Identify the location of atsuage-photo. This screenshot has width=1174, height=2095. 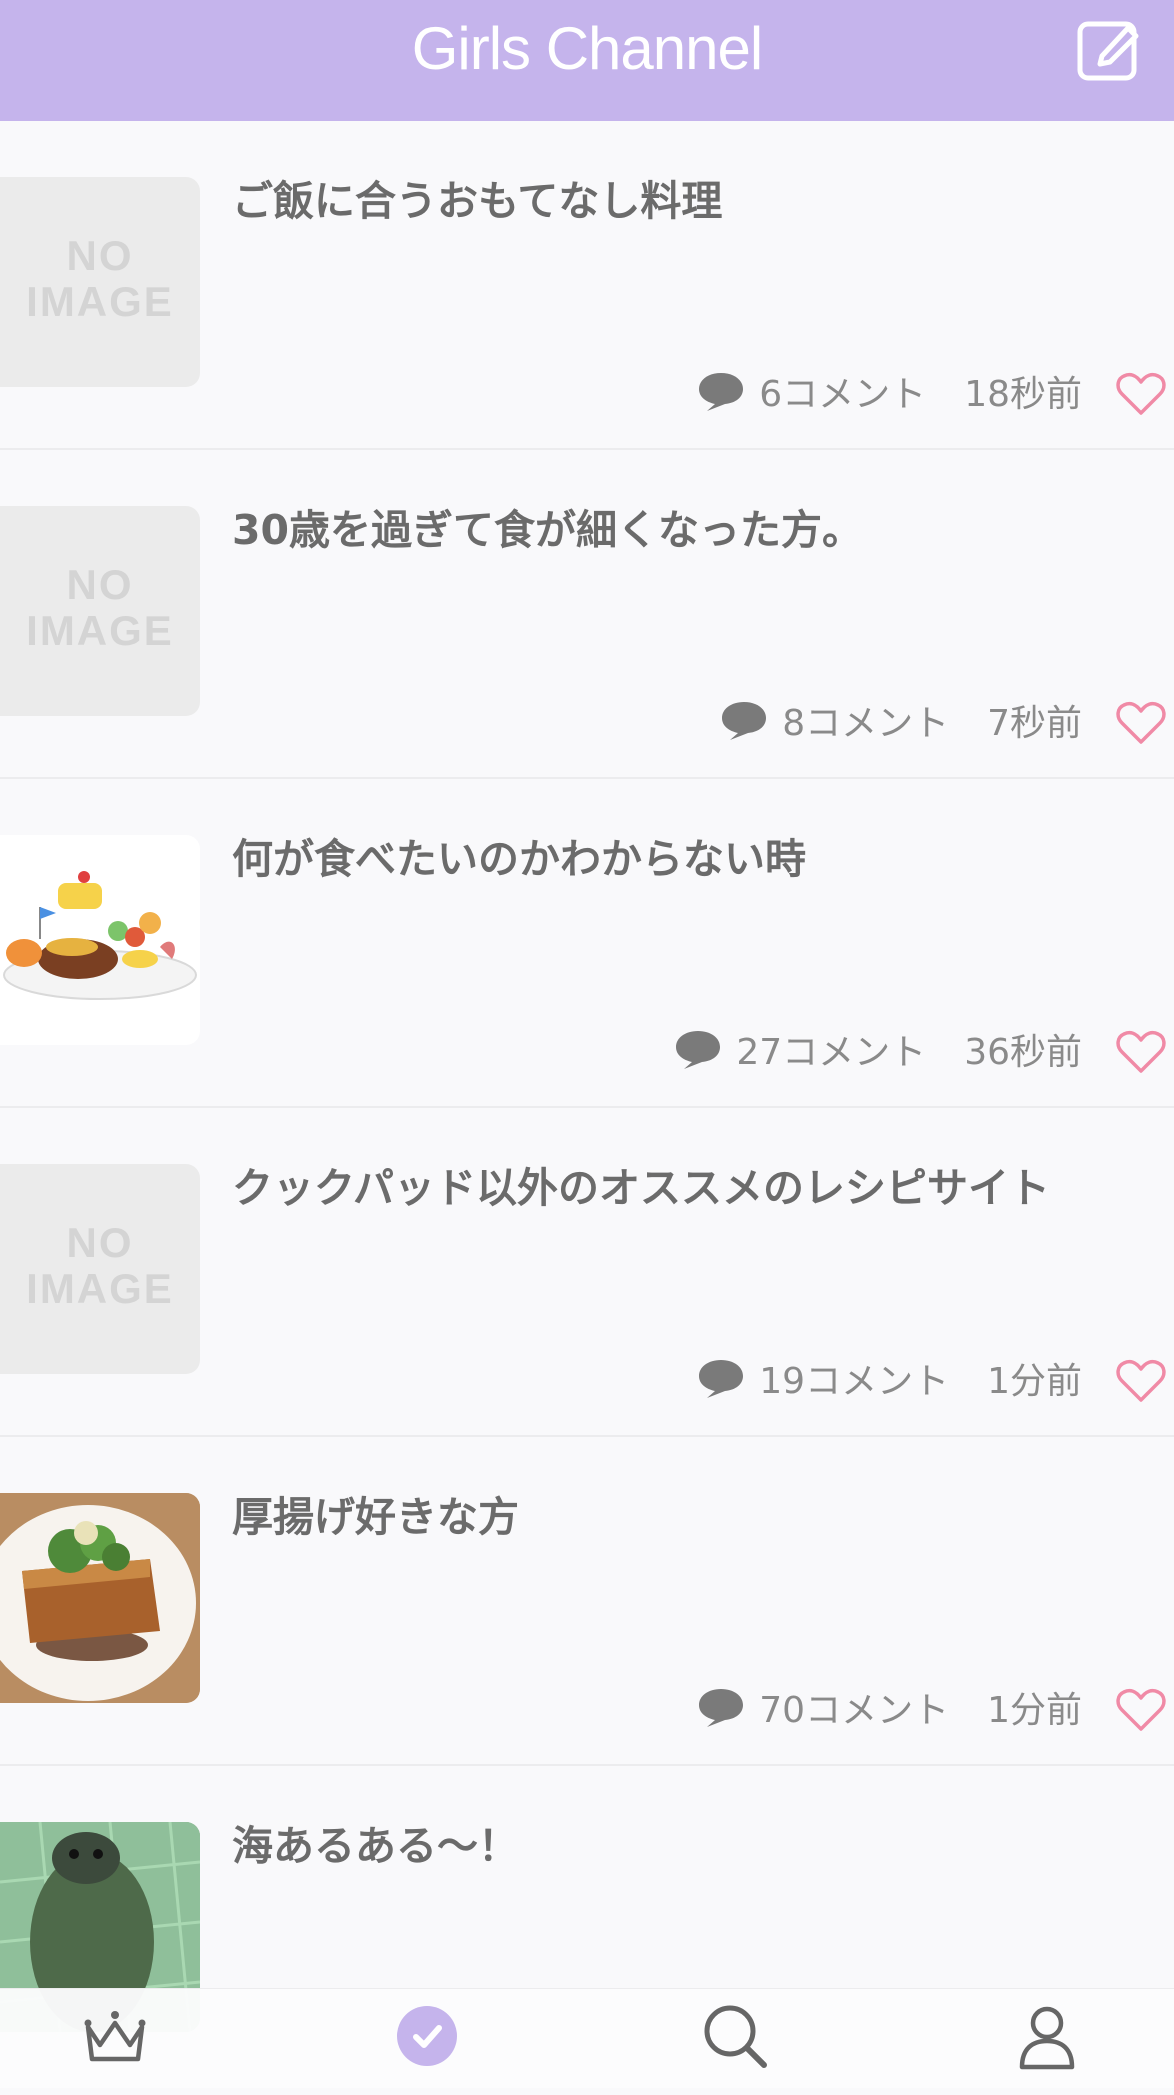
(100, 1598).